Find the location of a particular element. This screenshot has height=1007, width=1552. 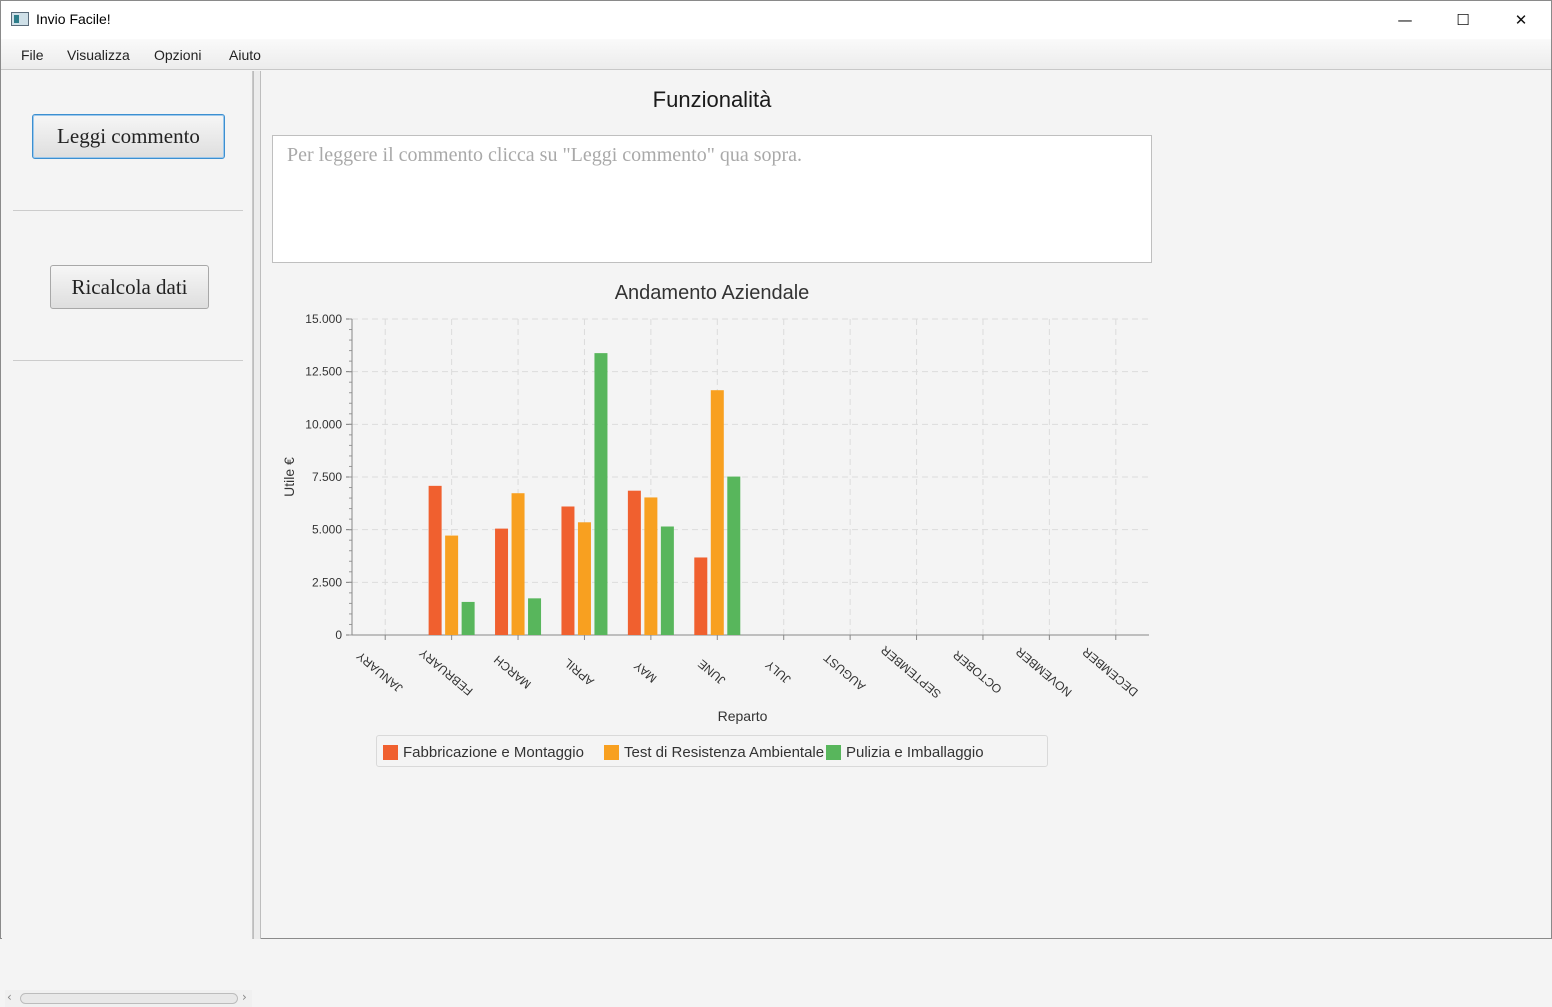

horizontal-scrollbar: ‹ › is located at coordinates (128, 998).